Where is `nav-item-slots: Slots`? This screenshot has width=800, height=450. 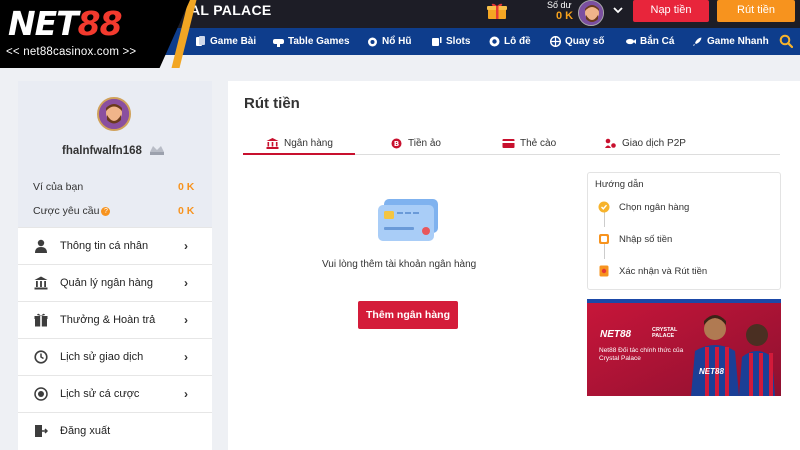 nav-item-slots: Slots is located at coordinates (450, 41).